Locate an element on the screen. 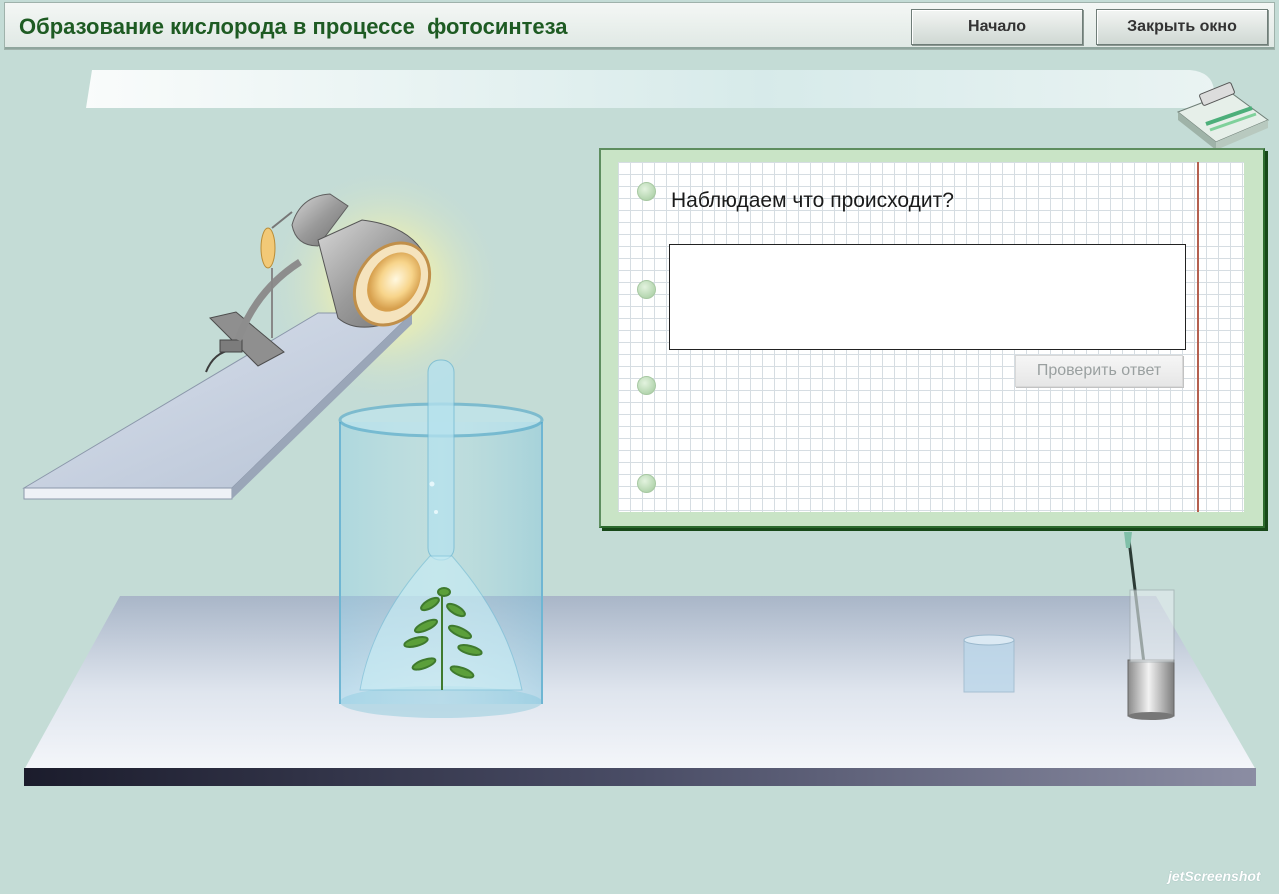 The image size is (1279, 894). watermark-text: jetScreenshot is located at coordinates (1214, 876).